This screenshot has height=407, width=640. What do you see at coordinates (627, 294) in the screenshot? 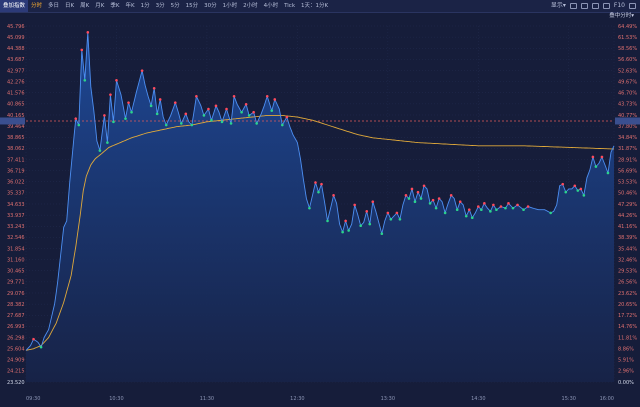
I see `y-tick-right: 23.62%` at bounding box center [627, 294].